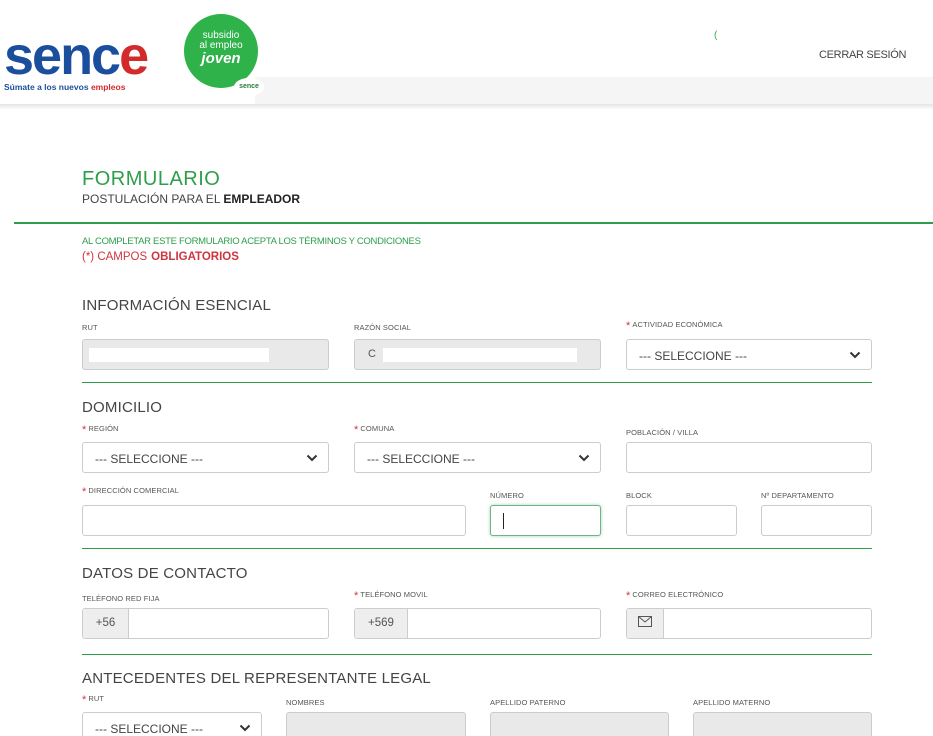 This screenshot has width=933, height=736. I want to click on direccion-input, so click(274, 520).